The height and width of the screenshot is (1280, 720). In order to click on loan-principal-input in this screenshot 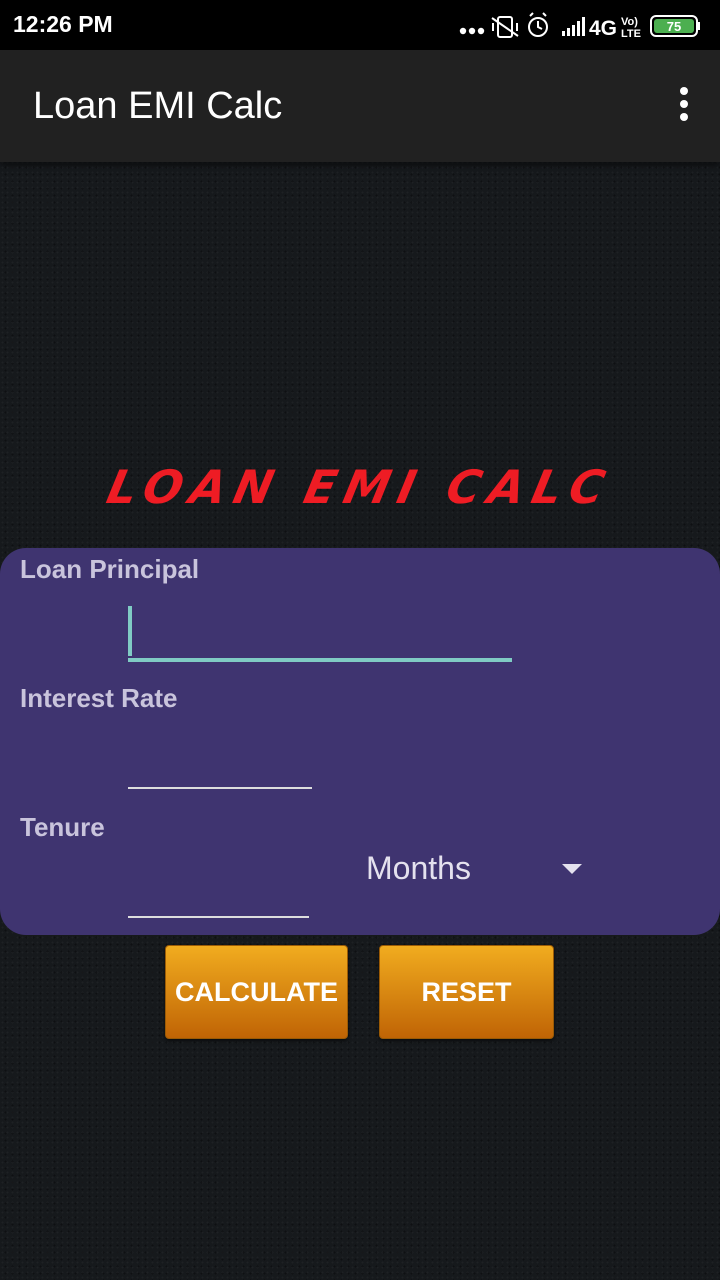, I will do `click(320, 631)`.